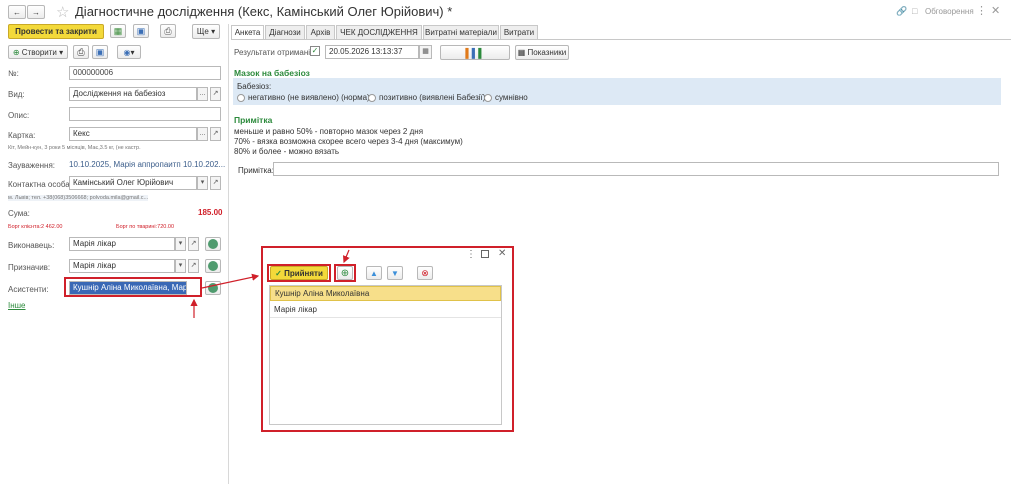 This screenshot has height=489, width=1024. What do you see at coordinates (270, 283) in the screenshot?
I see `annotation-arrows` at bounding box center [270, 283].